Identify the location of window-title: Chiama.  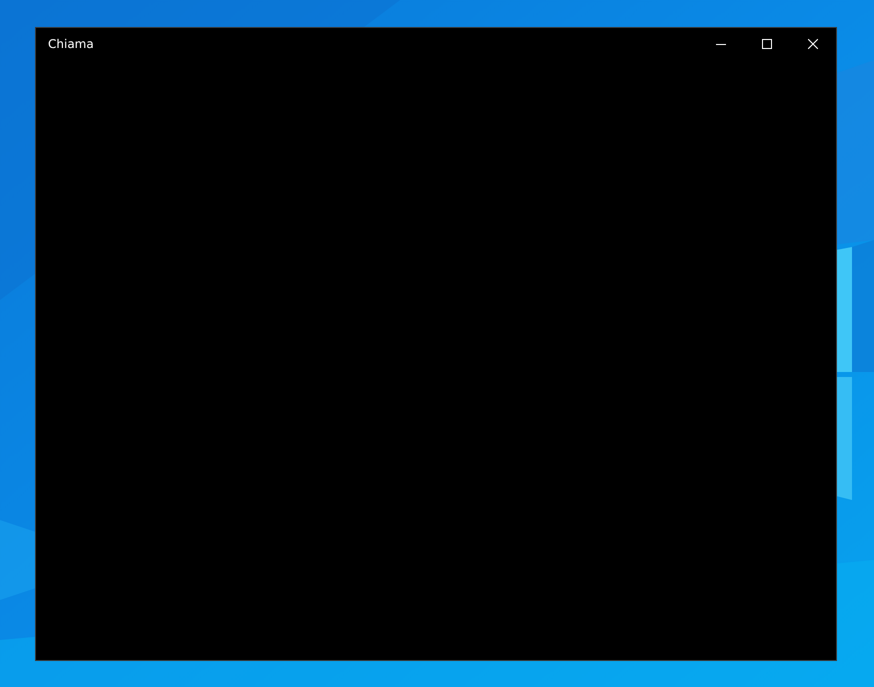
(71, 44).